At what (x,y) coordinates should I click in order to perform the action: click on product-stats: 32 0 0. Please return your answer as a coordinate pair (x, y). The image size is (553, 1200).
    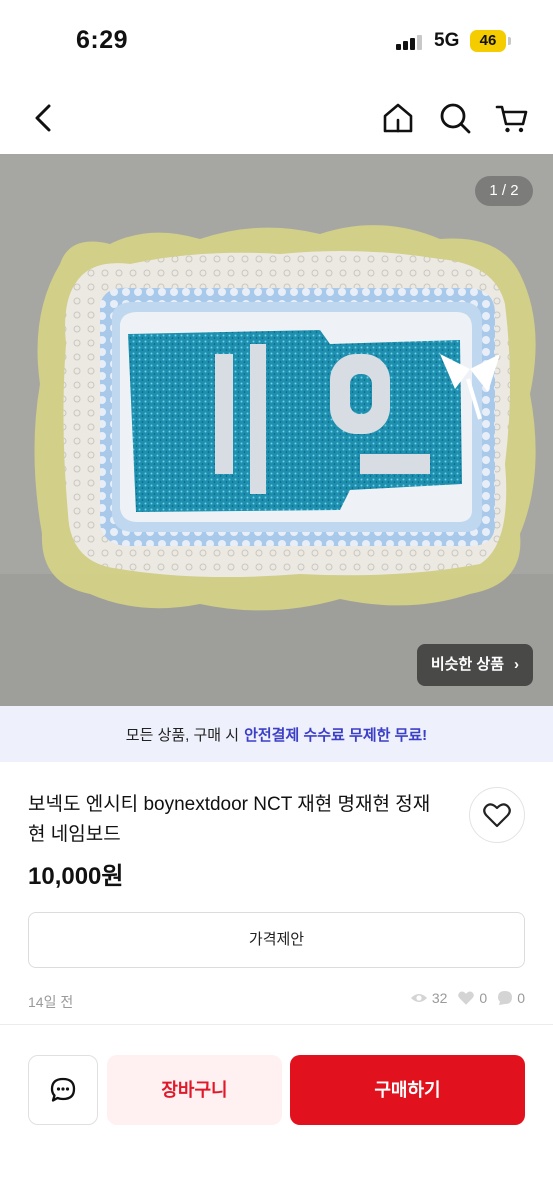
    Looking at the image, I should click on (467, 998).